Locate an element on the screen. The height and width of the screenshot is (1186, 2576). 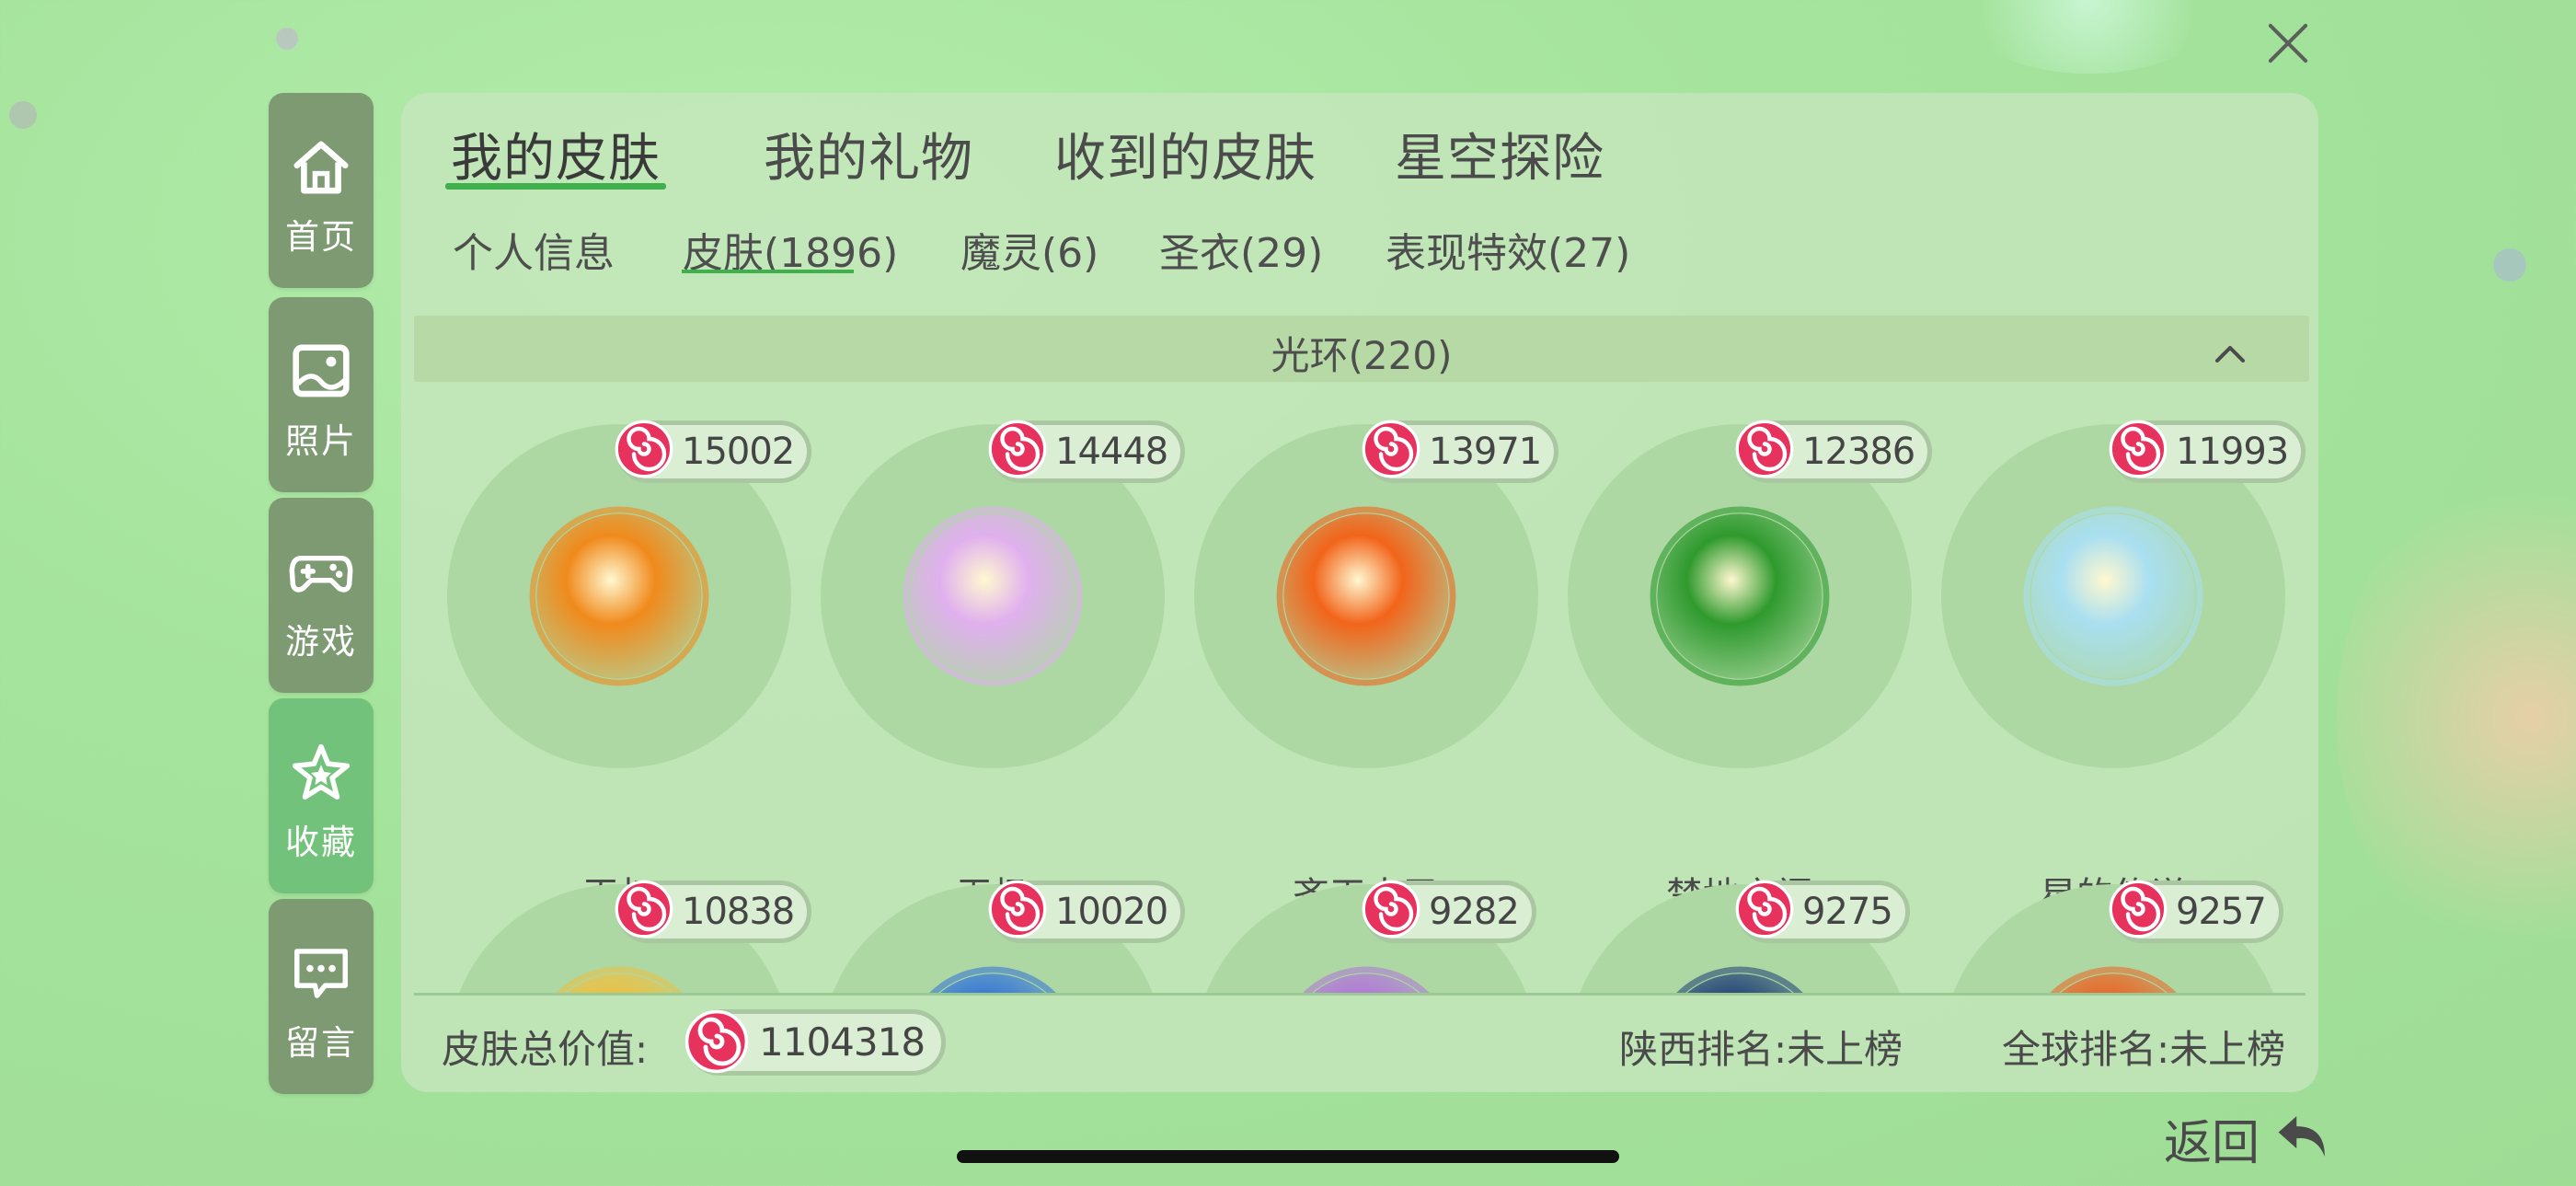
nav-favorites: 收藏 is located at coordinates (321, 795).